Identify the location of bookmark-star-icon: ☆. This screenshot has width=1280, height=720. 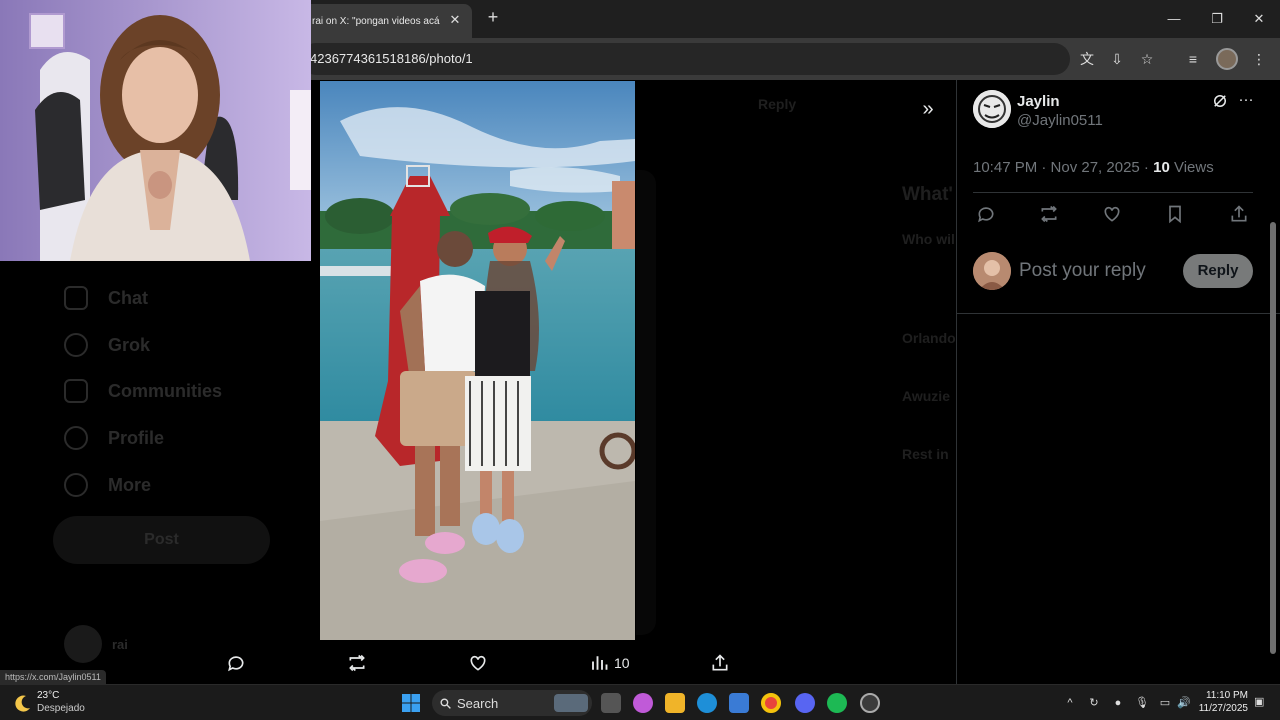
(1147, 59).